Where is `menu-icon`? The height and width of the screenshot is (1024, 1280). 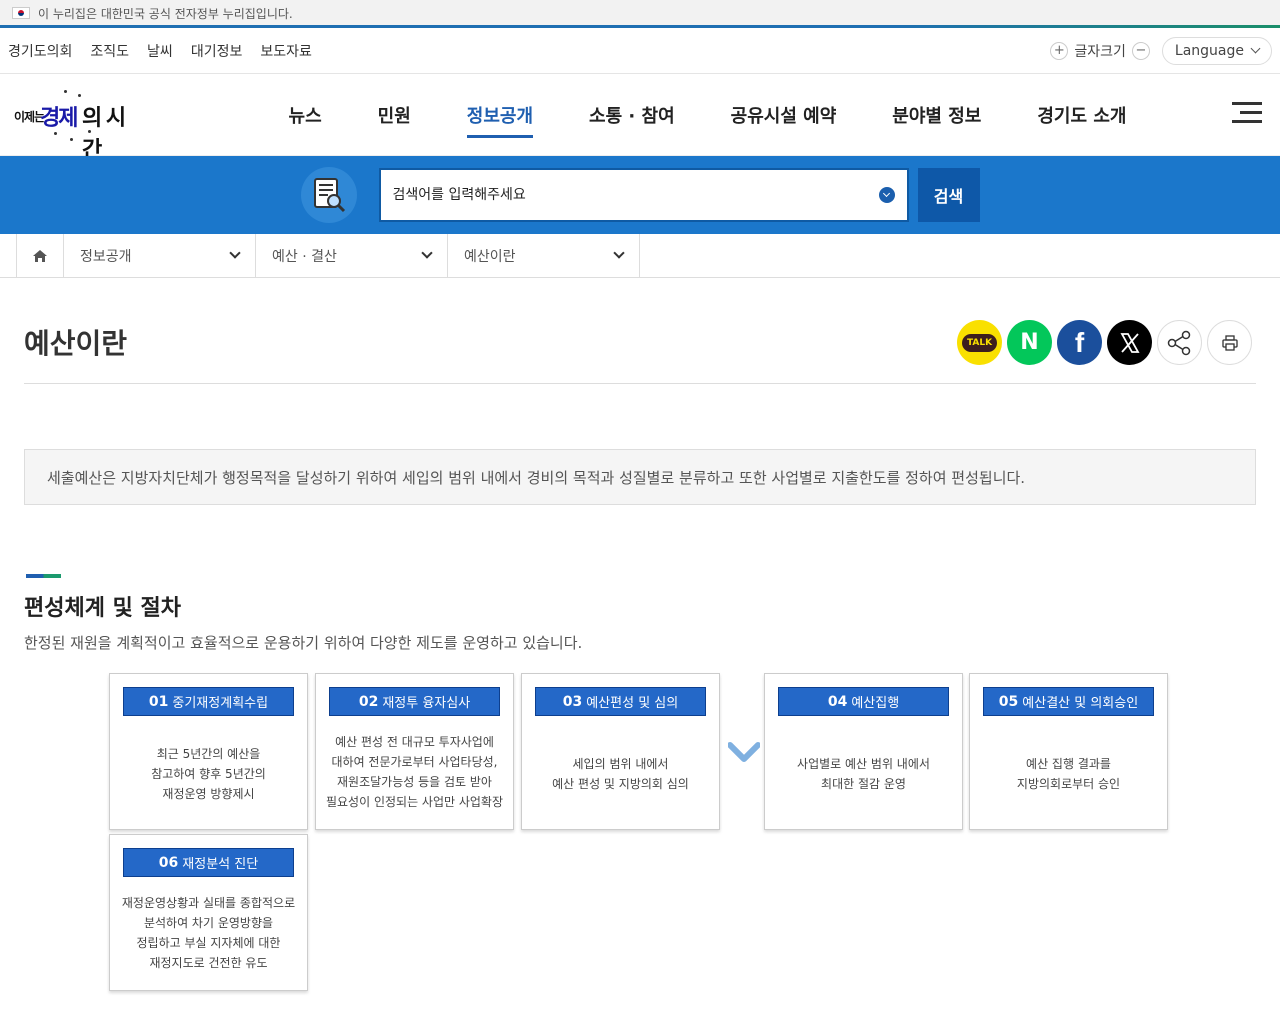 menu-icon is located at coordinates (1247, 113).